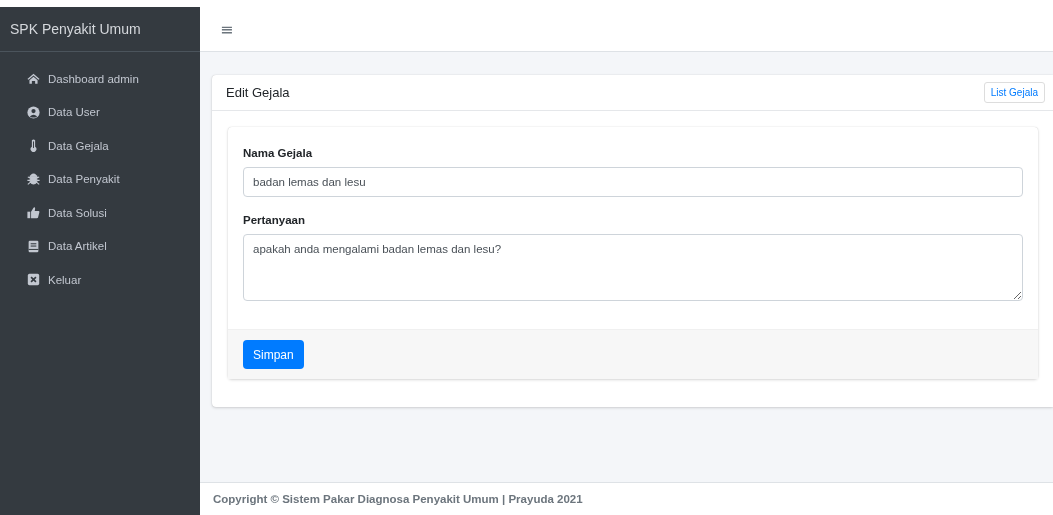 This screenshot has width=1053, height=515. What do you see at coordinates (113, 213) in the screenshot?
I see `sidebar-item: Data Solusi` at bounding box center [113, 213].